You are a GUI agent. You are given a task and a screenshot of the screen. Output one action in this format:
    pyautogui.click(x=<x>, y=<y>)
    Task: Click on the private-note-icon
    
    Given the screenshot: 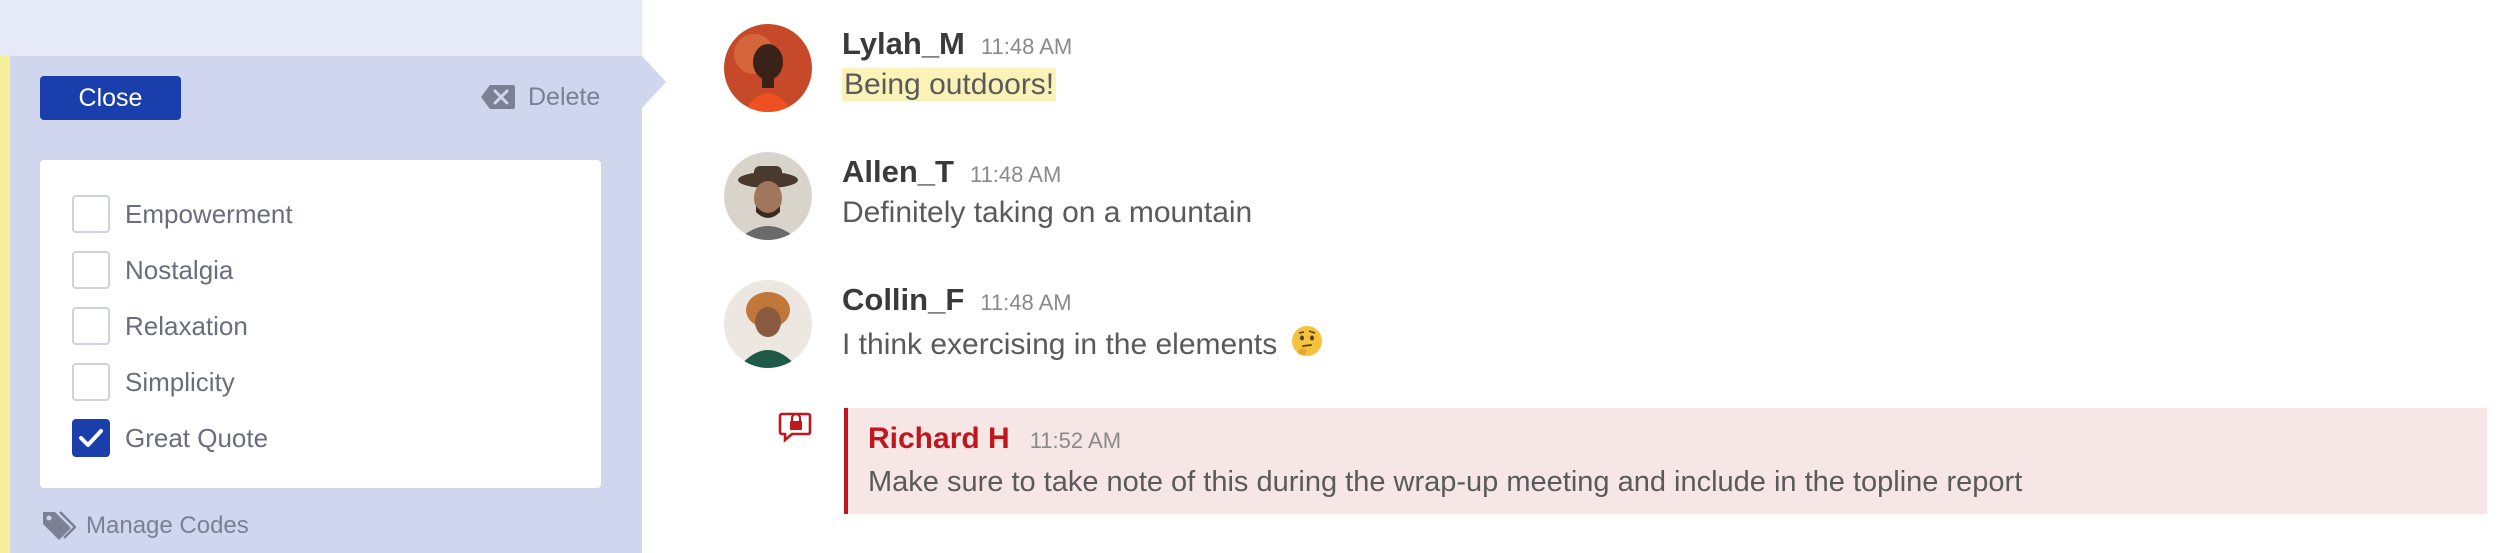 What is the action you would take?
    pyautogui.click(x=795, y=427)
    